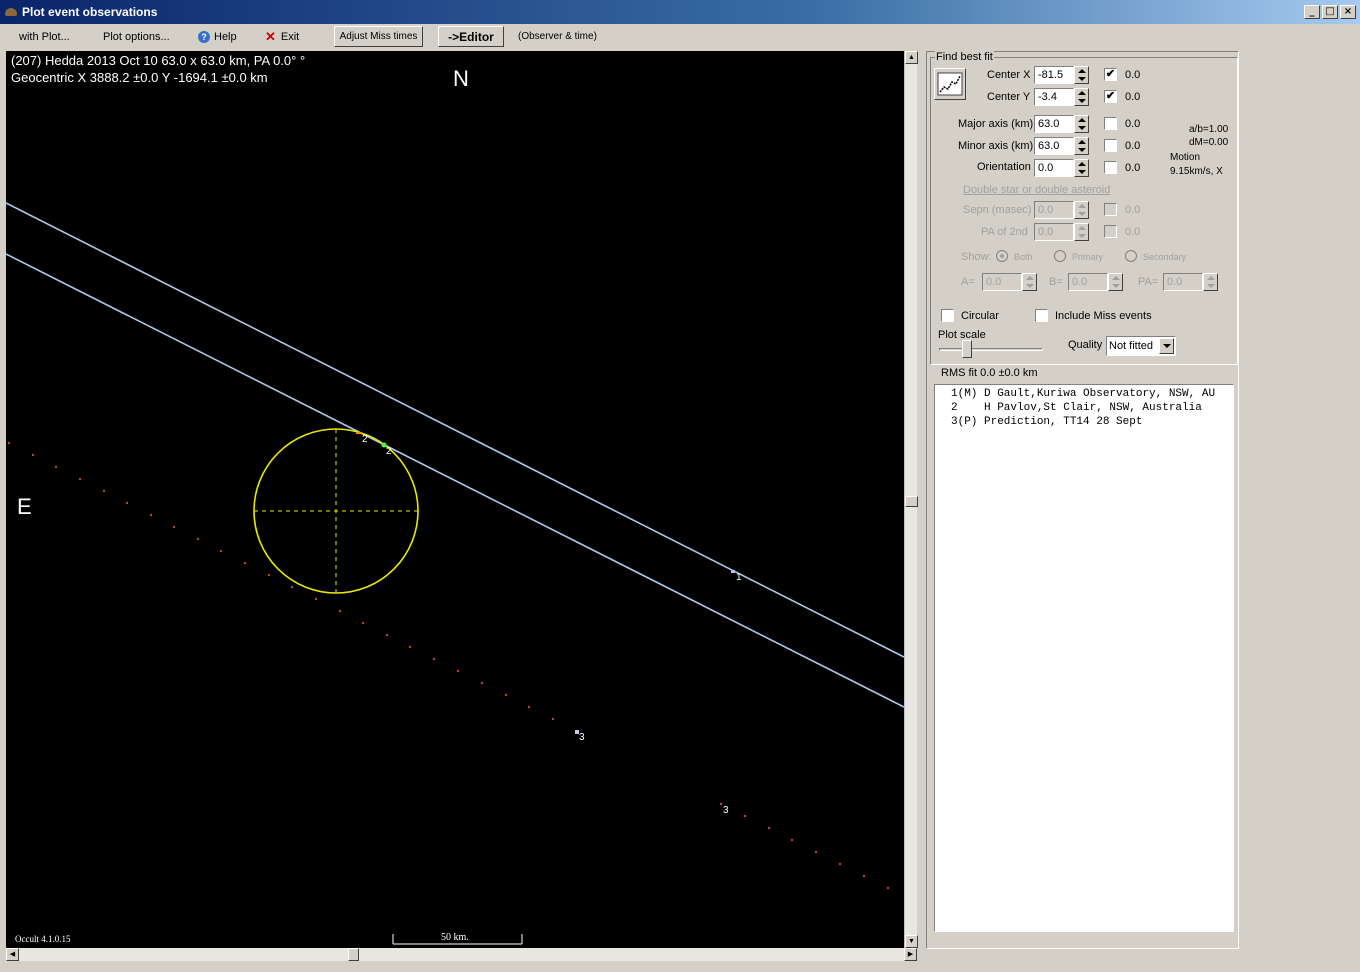  I want to click on north-label: N, so click(461, 78).